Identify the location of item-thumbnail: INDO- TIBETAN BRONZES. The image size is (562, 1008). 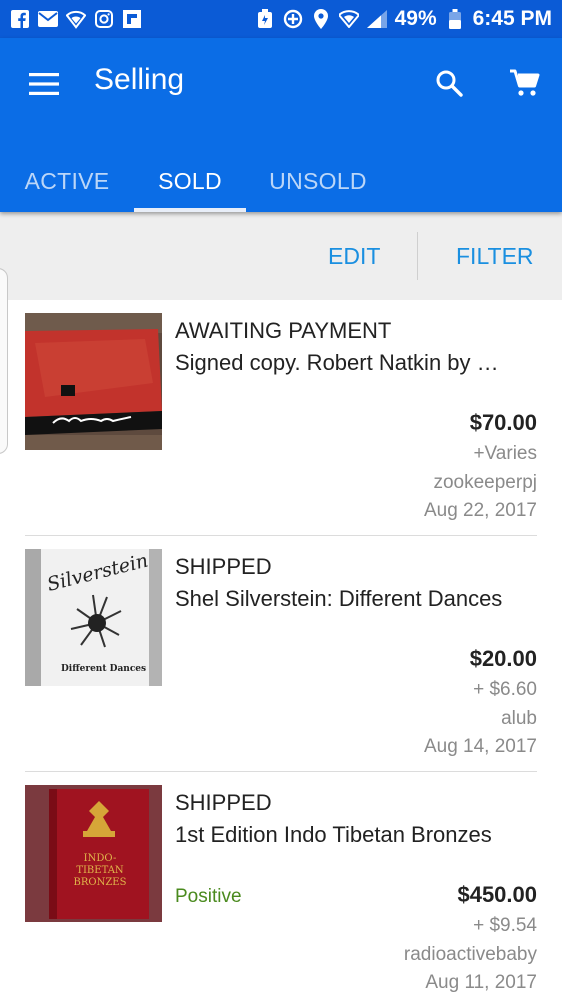
(93, 853).